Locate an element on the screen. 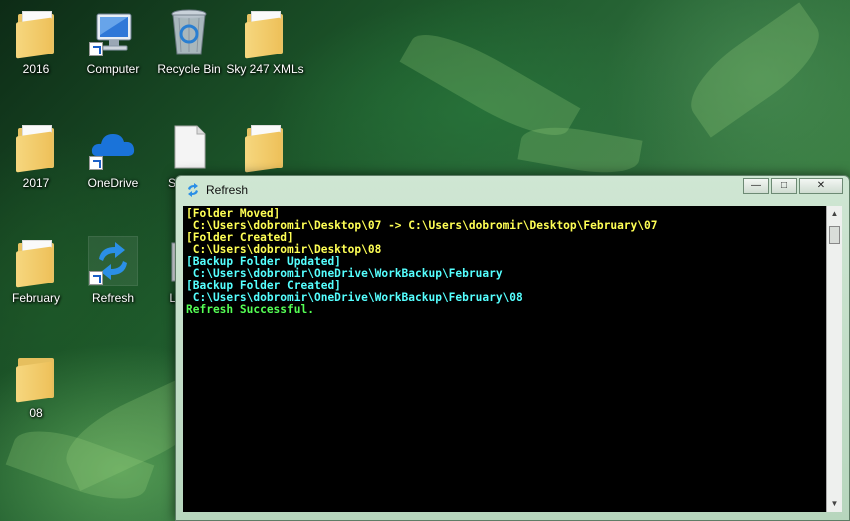 The width and height of the screenshot is (850, 521). recycle-bin-icon is located at coordinates (189, 32).